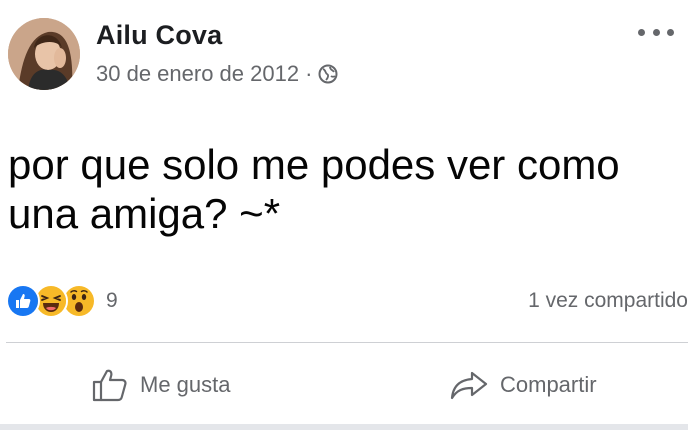 This screenshot has height=430, width=688. I want to click on divider, so click(347, 342).